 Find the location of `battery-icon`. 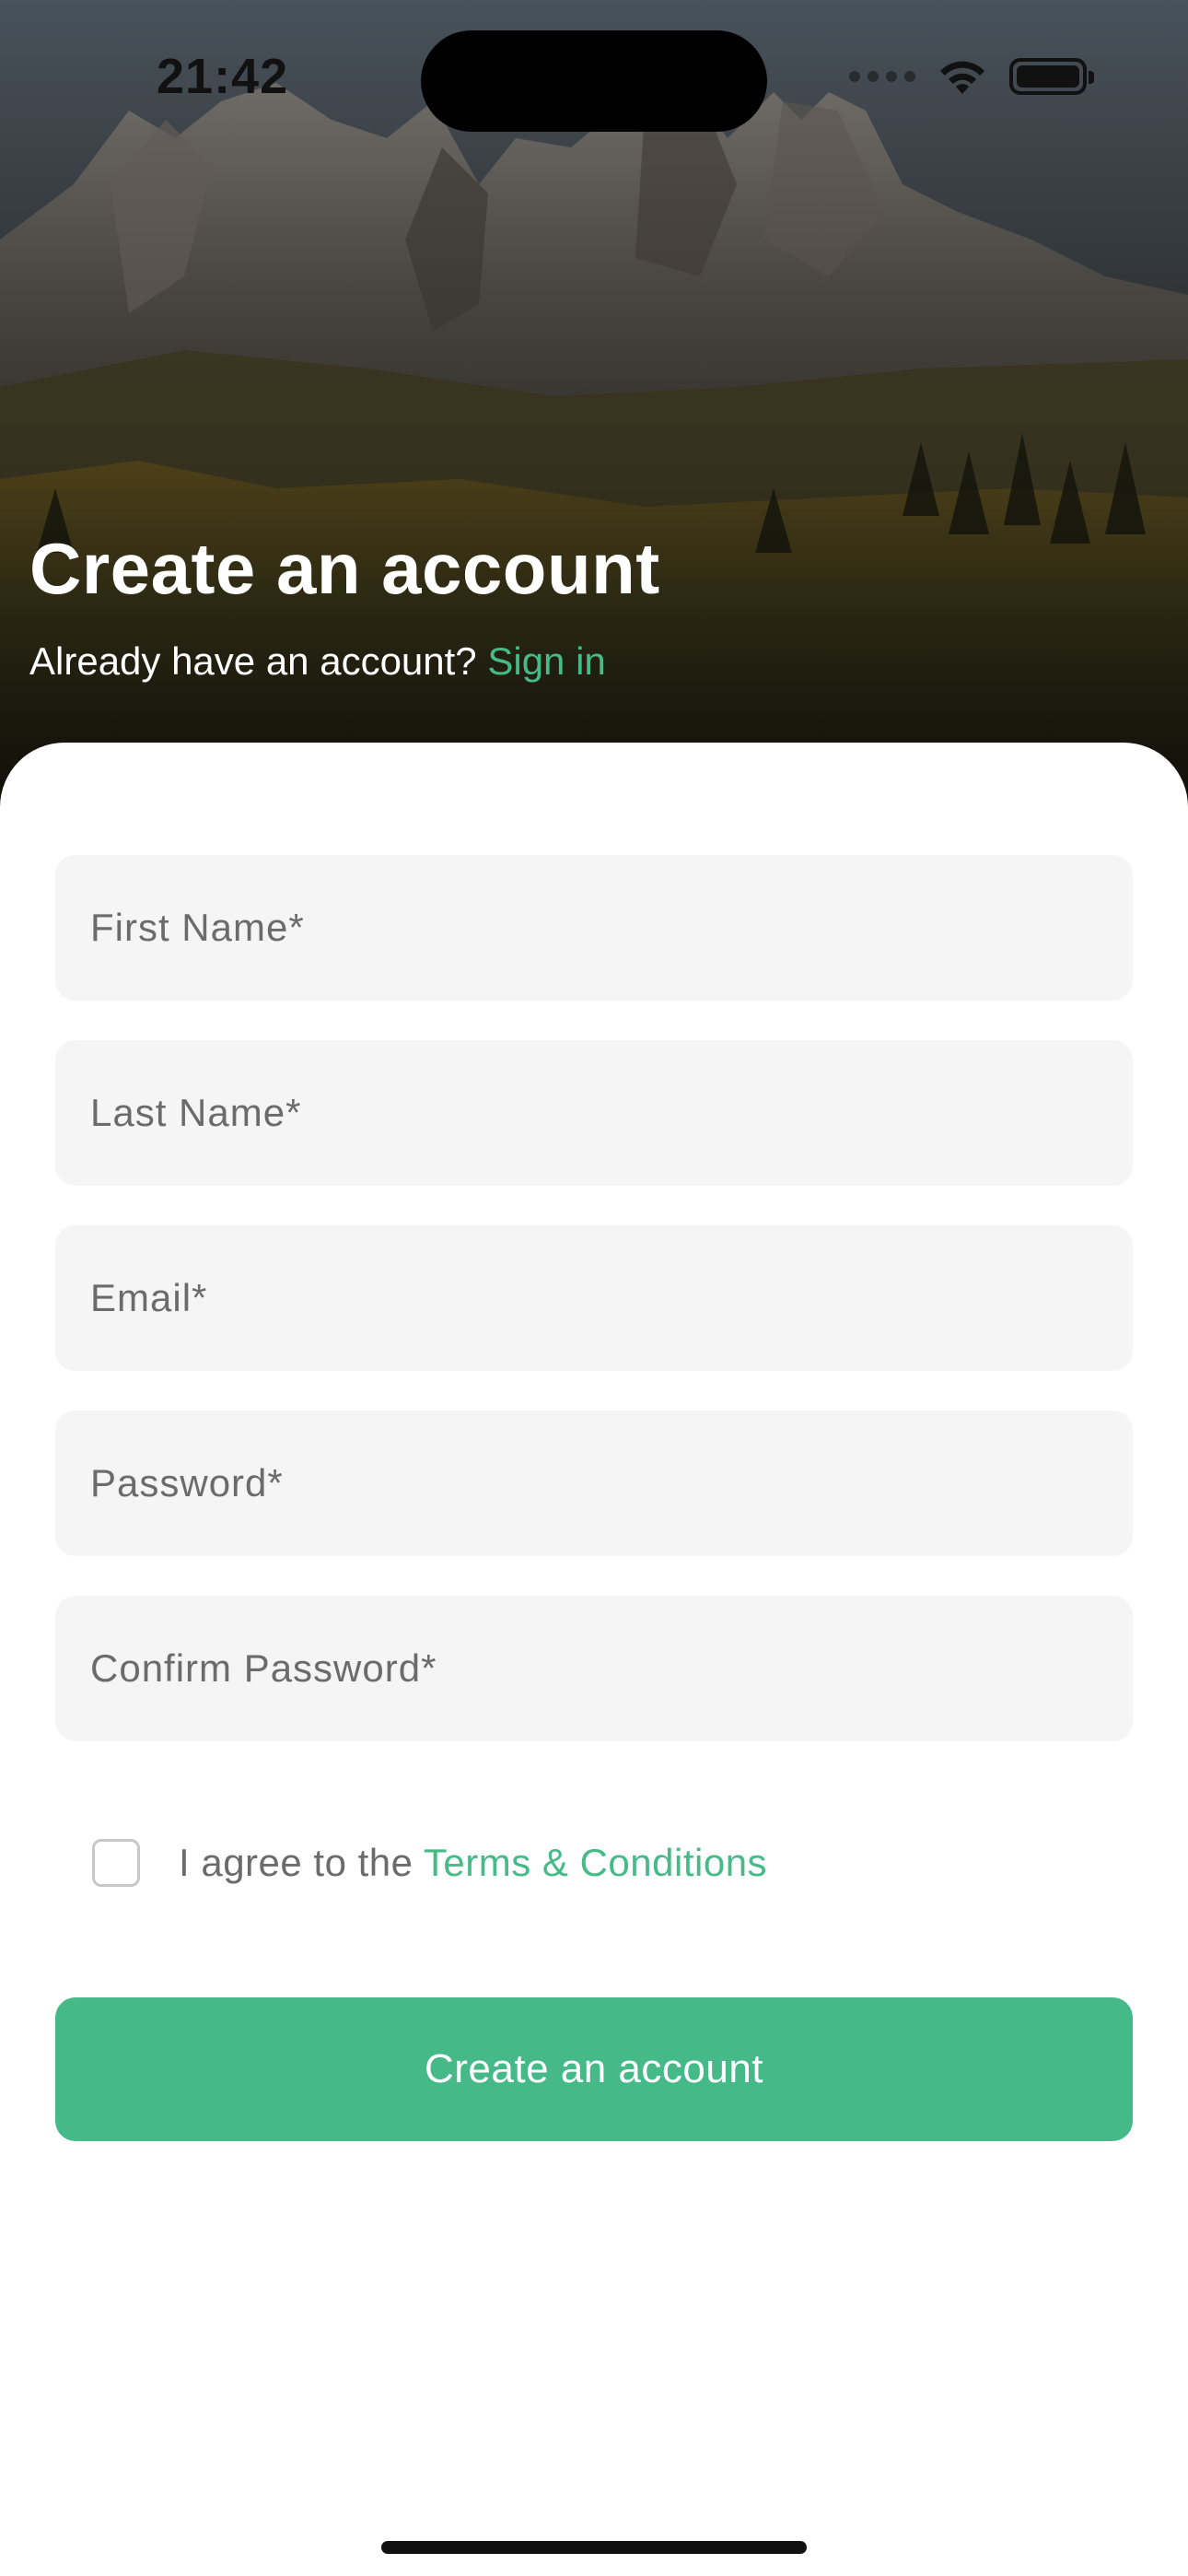

battery-icon is located at coordinates (1051, 76).